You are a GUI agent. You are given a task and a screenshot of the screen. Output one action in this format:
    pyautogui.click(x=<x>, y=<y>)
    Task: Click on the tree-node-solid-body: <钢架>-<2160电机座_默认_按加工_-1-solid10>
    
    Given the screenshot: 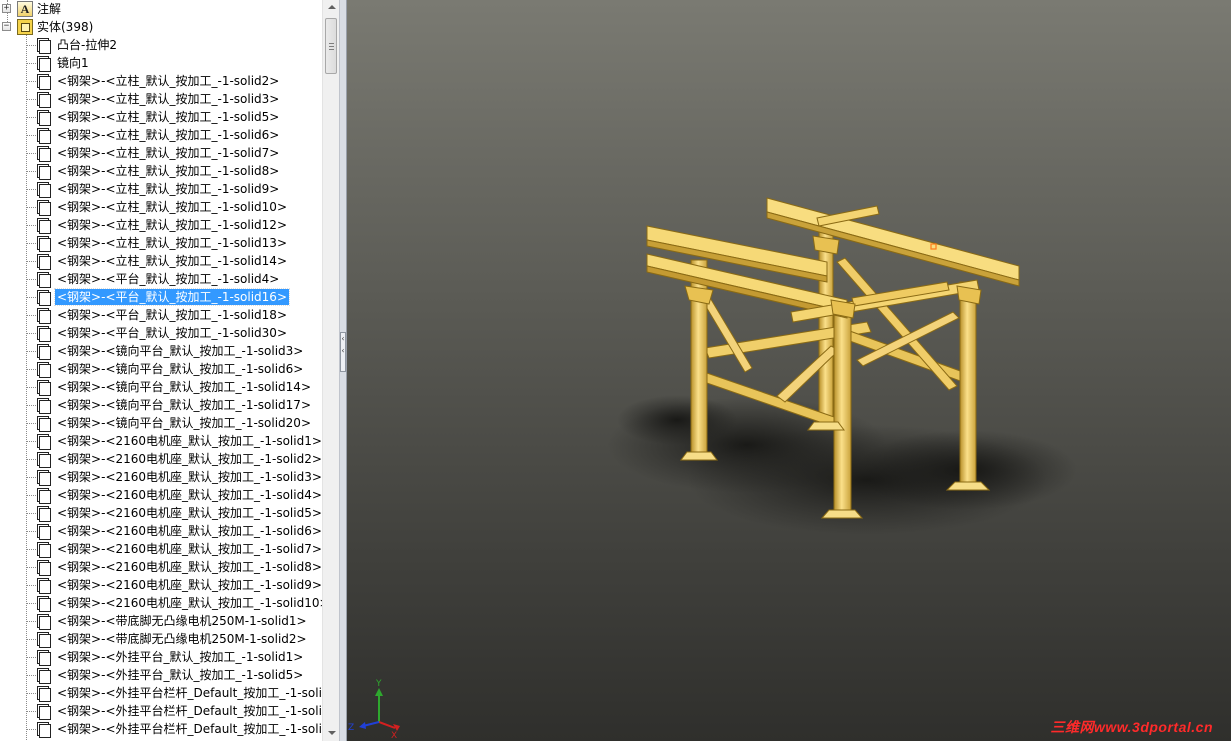 What is the action you would take?
    pyautogui.click(x=161, y=603)
    